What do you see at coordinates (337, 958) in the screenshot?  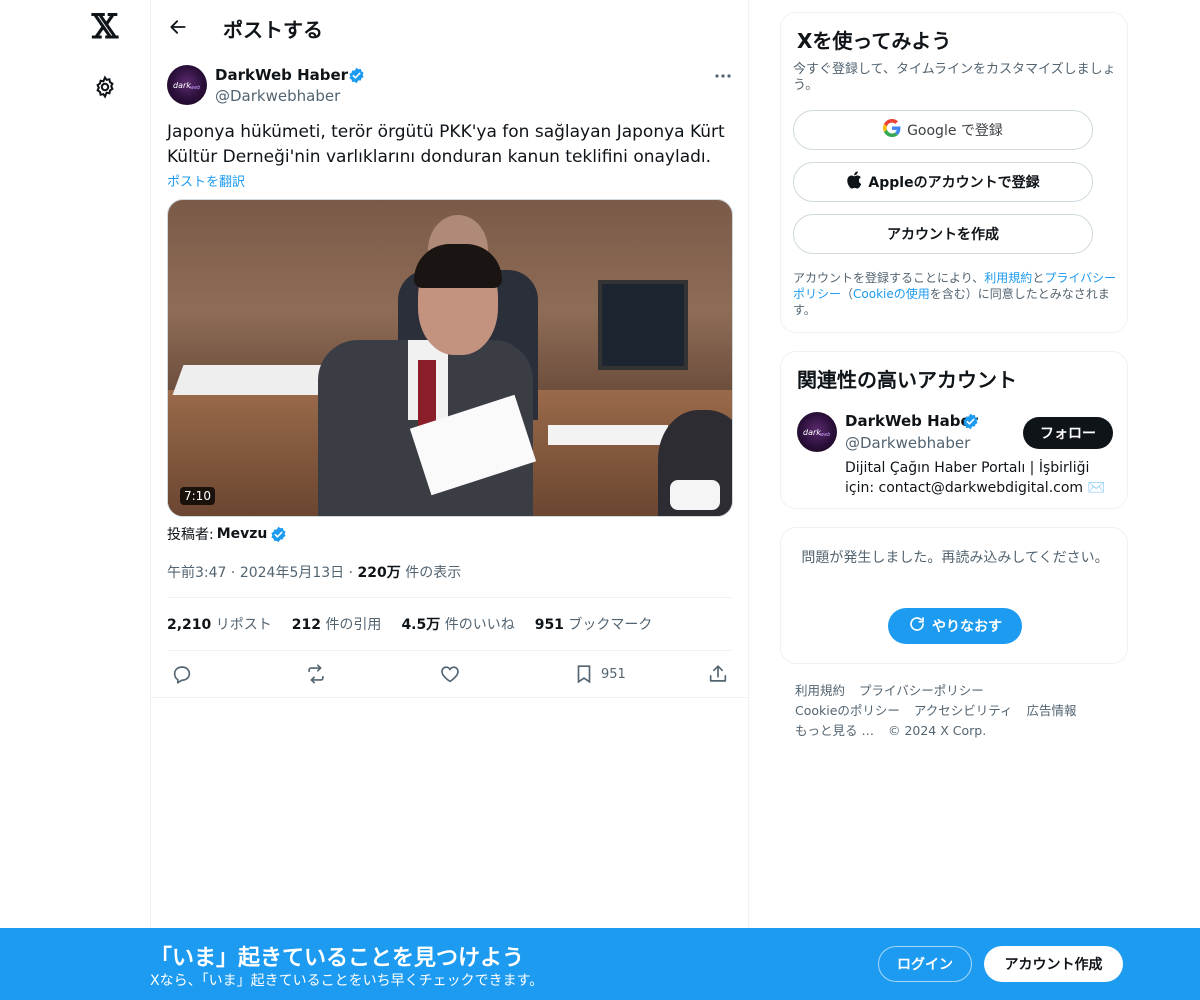 I see `bottom-bar-title: 「いま」起きていることを見つけよう` at bounding box center [337, 958].